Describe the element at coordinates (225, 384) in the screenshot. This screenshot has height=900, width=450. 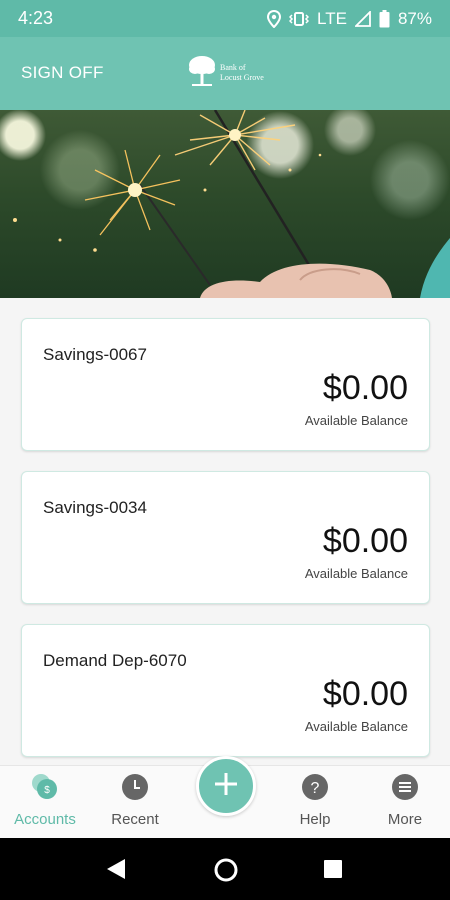
I see `account-card: Savings-0067 $0.00 Available Balance` at that location.